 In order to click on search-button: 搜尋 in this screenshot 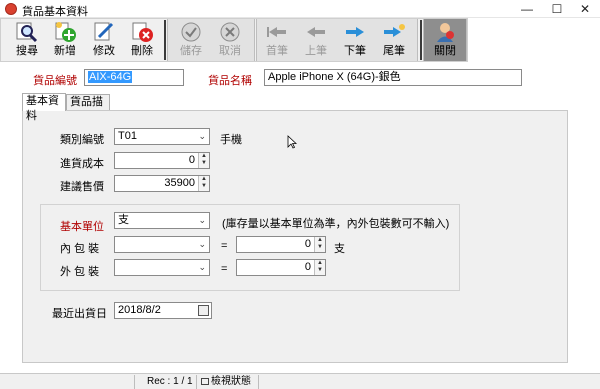, I will do `click(27, 40)`.